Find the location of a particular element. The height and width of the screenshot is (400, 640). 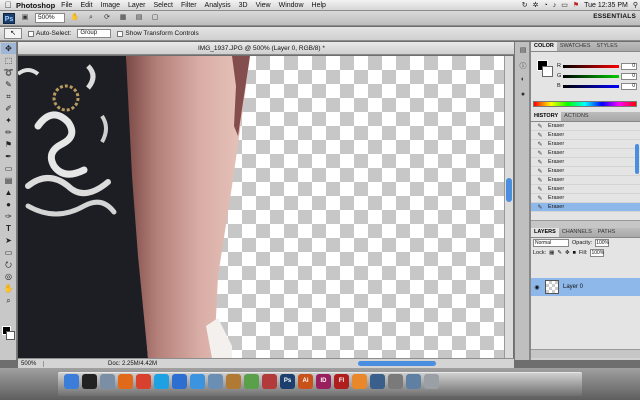

red-value: 0 is located at coordinates (629, 66).